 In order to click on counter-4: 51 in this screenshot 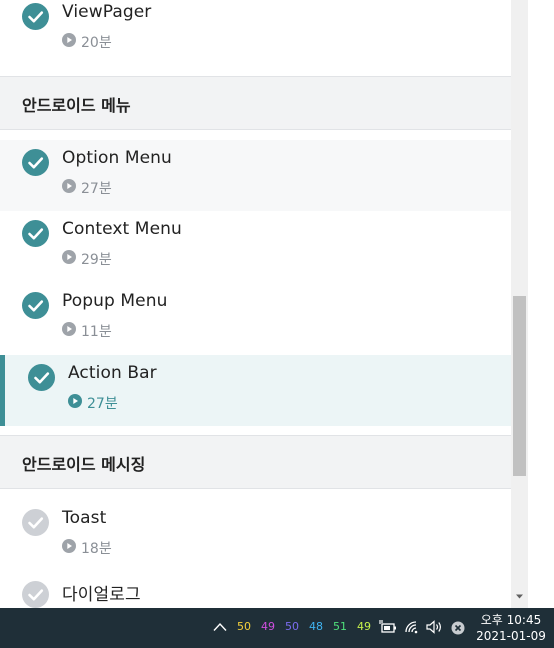, I will do `click(340, 626)`.